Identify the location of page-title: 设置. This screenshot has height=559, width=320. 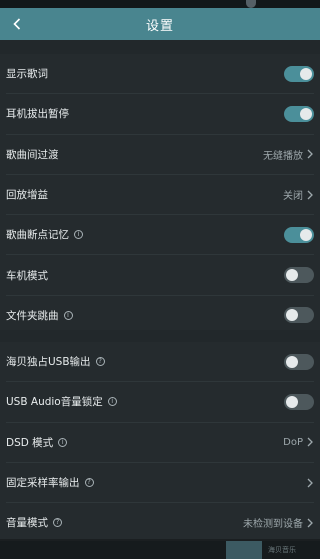
(159, 26).